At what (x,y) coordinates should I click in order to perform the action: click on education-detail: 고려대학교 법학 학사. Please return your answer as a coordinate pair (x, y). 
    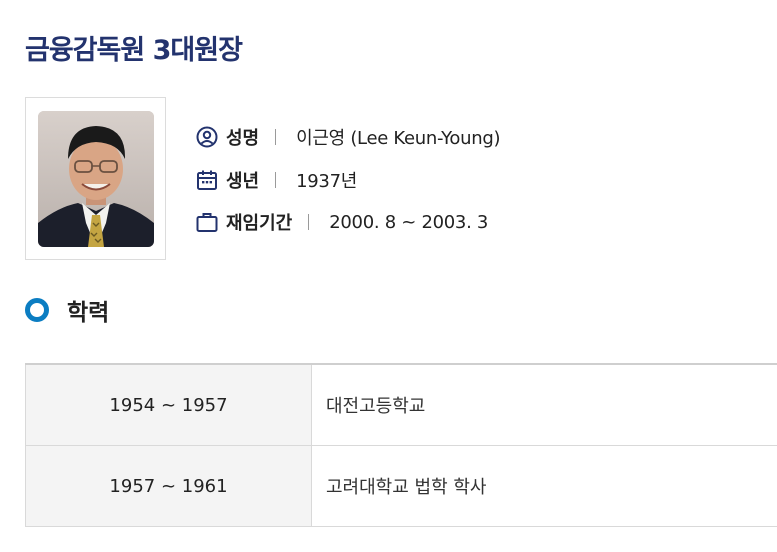
    Looking at the image, I should click on (544, 486).